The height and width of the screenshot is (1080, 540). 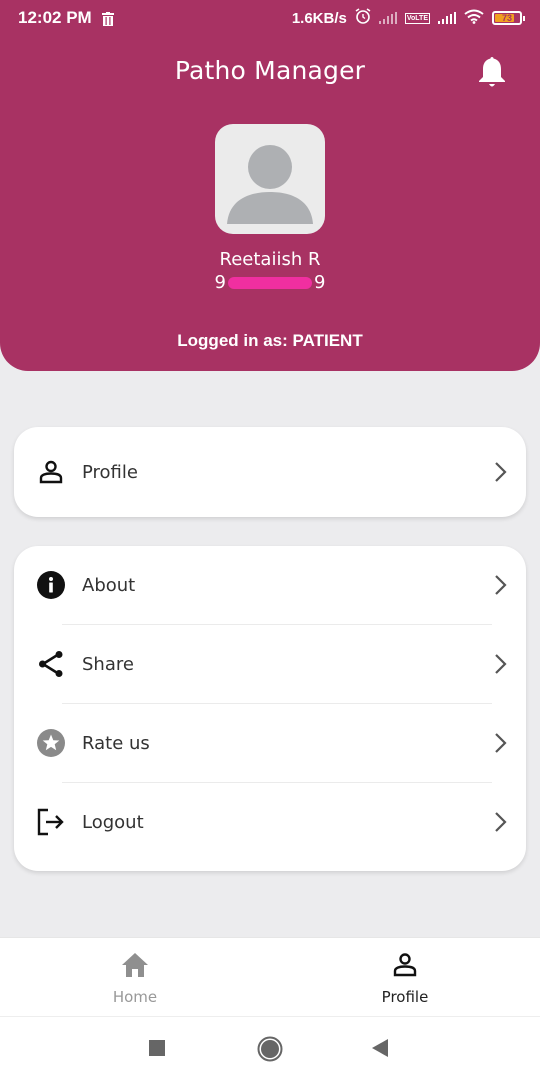 I want to click on user-name: Reetaiish R, so click(x=270, y=259).